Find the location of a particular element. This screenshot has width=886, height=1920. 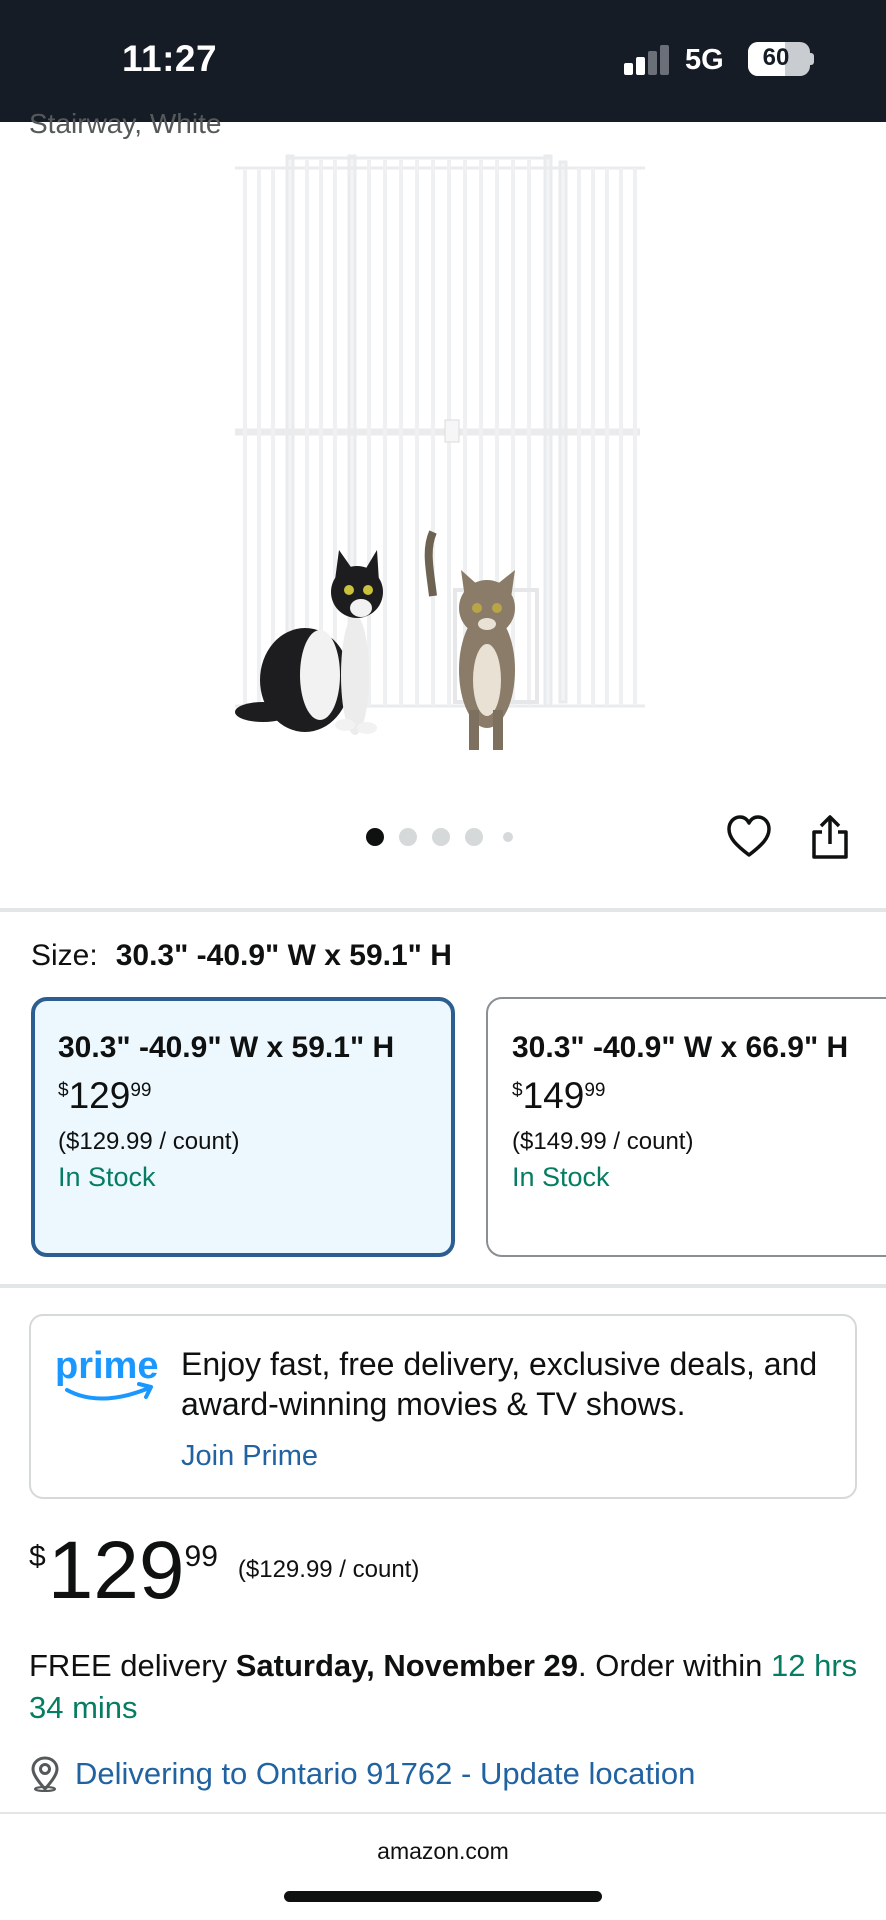

size-selected-value: 30.3" -40.9" W x 59.1" H is located at coordinates (283, 955).